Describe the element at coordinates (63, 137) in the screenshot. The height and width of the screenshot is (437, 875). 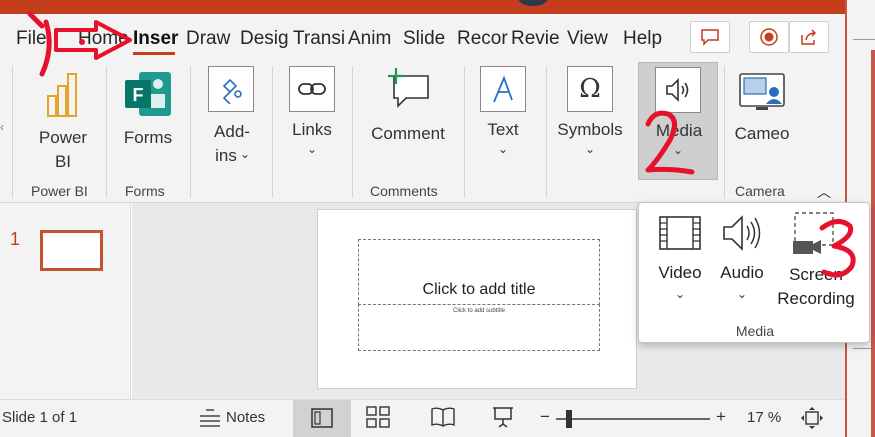
I see `power-bi-label-line1: Power` at that location.